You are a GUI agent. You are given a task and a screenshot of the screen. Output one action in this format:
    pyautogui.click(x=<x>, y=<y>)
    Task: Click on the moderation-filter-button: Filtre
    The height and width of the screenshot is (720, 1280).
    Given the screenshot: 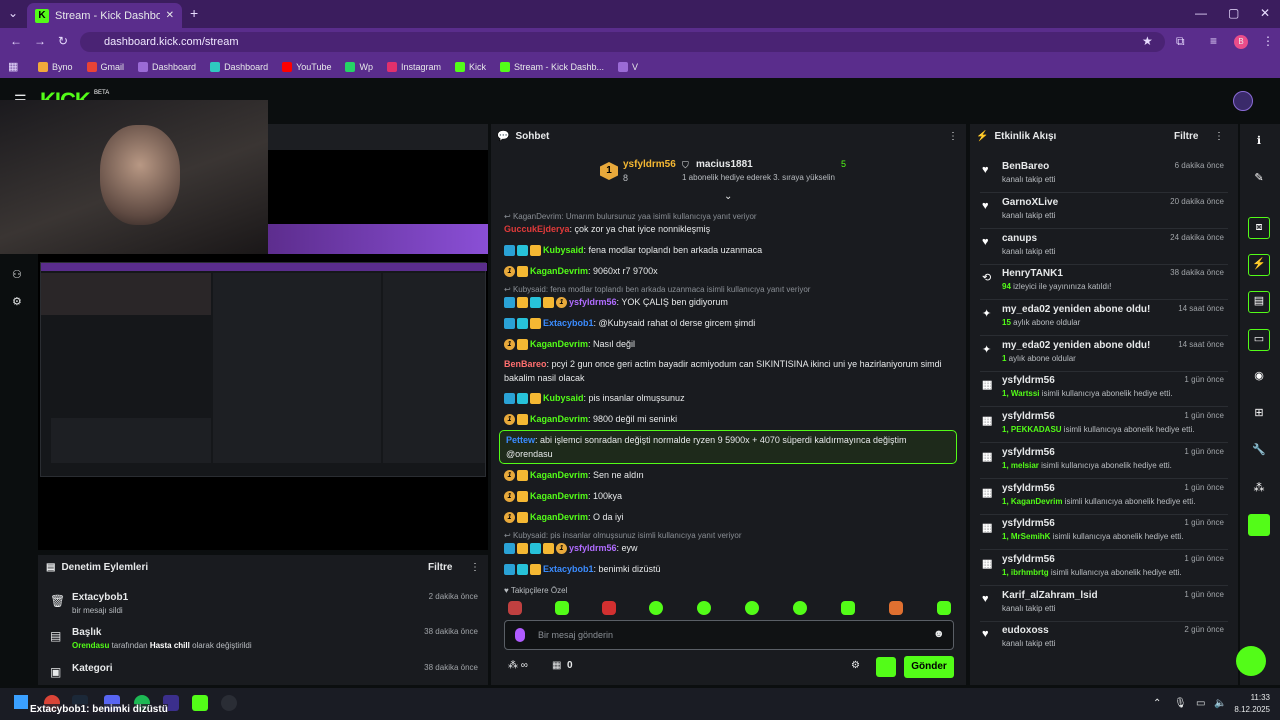 What is the action you would take?
    pyautogui.click(x=440, y=567)
    